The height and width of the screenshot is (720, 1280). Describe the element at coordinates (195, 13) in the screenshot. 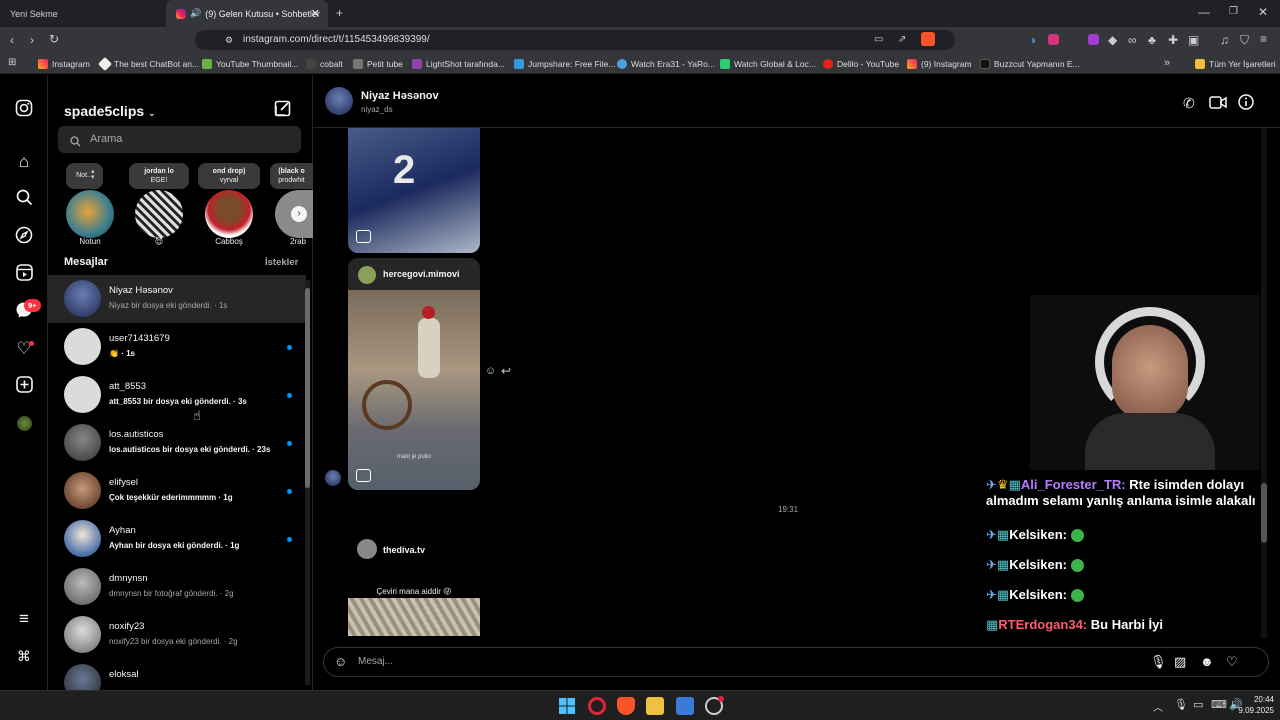

I see `speaker-icon: 🔊` at that location.